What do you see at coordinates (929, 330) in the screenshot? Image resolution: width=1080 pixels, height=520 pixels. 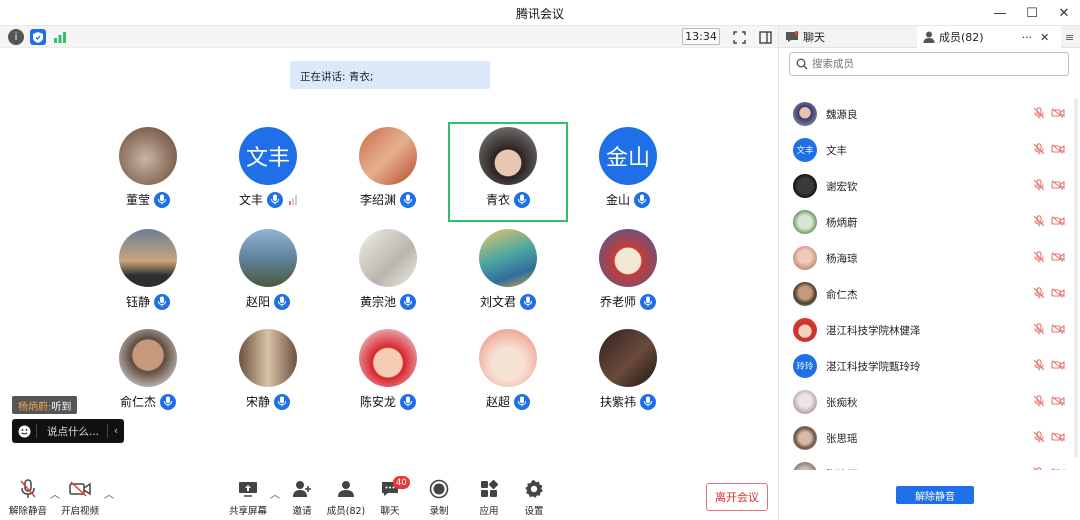 I see `member-row: 湛江科技学院林健泽` at bounding box center [929, 330].